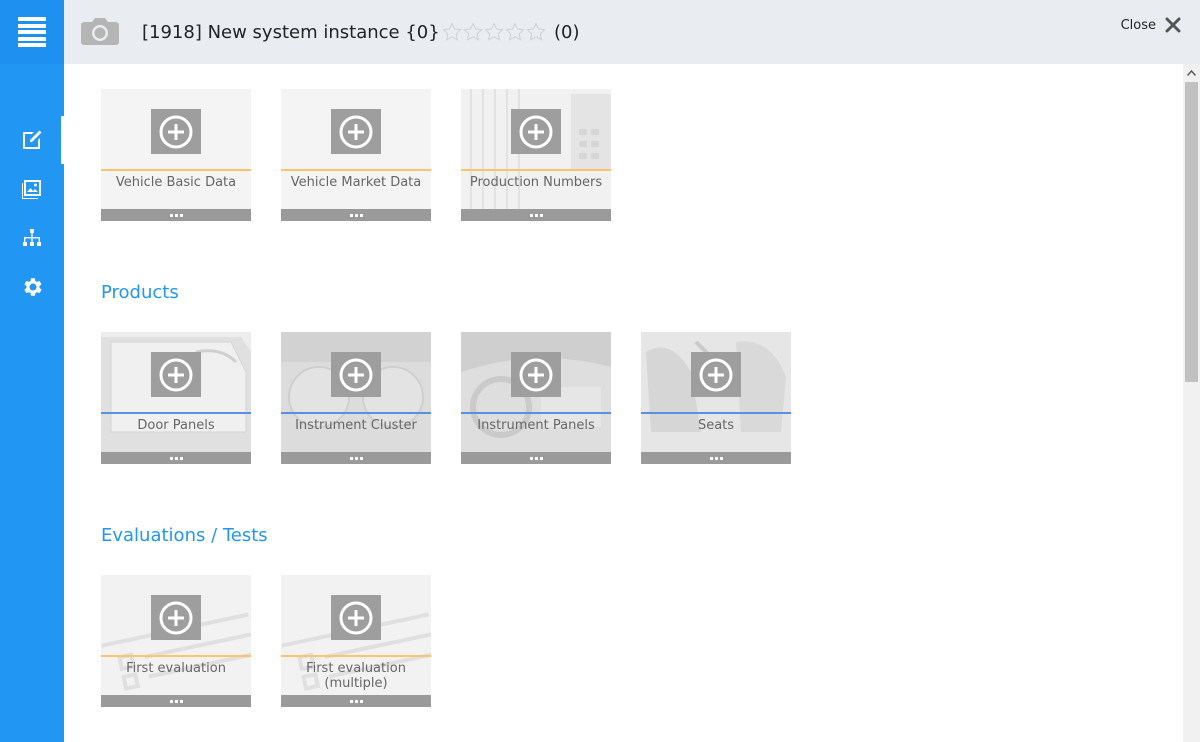  Describe the element at coordinates (176, 668) in the screenshot. I see `tile-label: First evaluation` at that location.